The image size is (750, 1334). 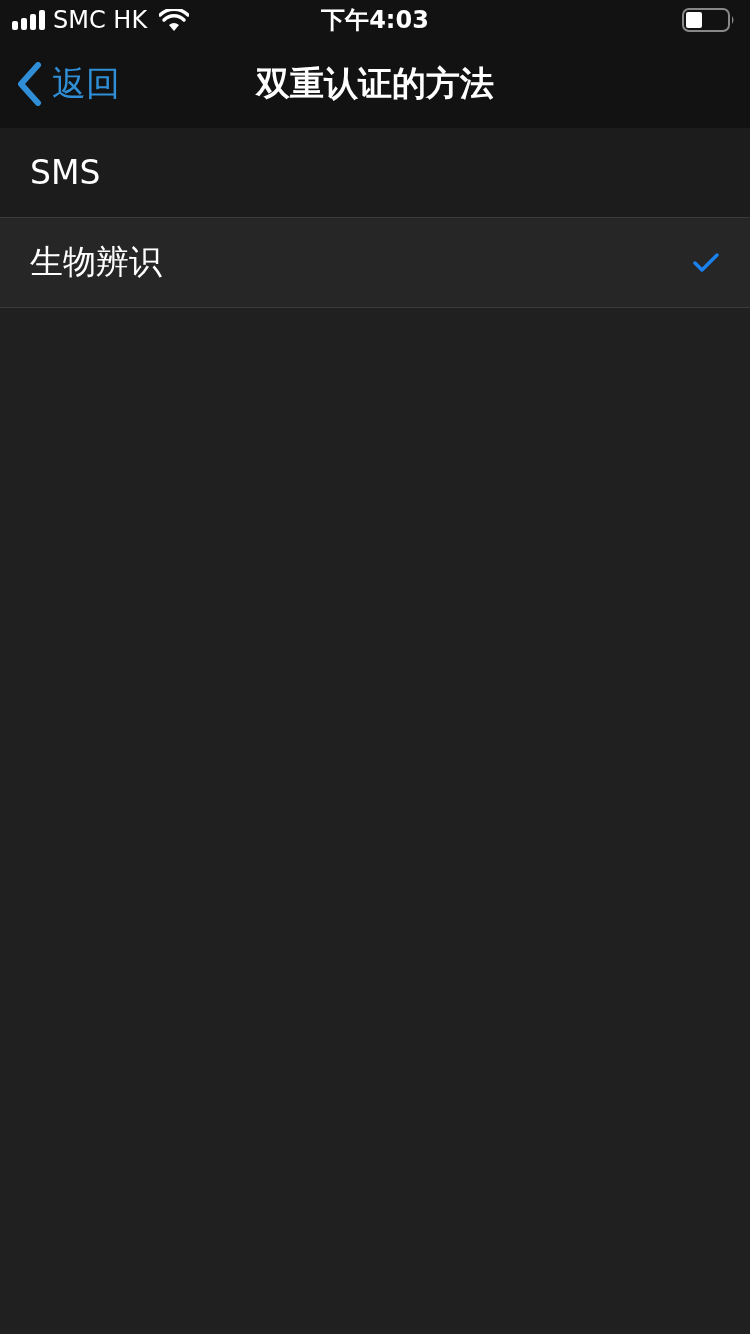 What do you see at coordinates (65, 172) in the screenshot?
I see `option-label: SMS` at bounding box center [65, 172].